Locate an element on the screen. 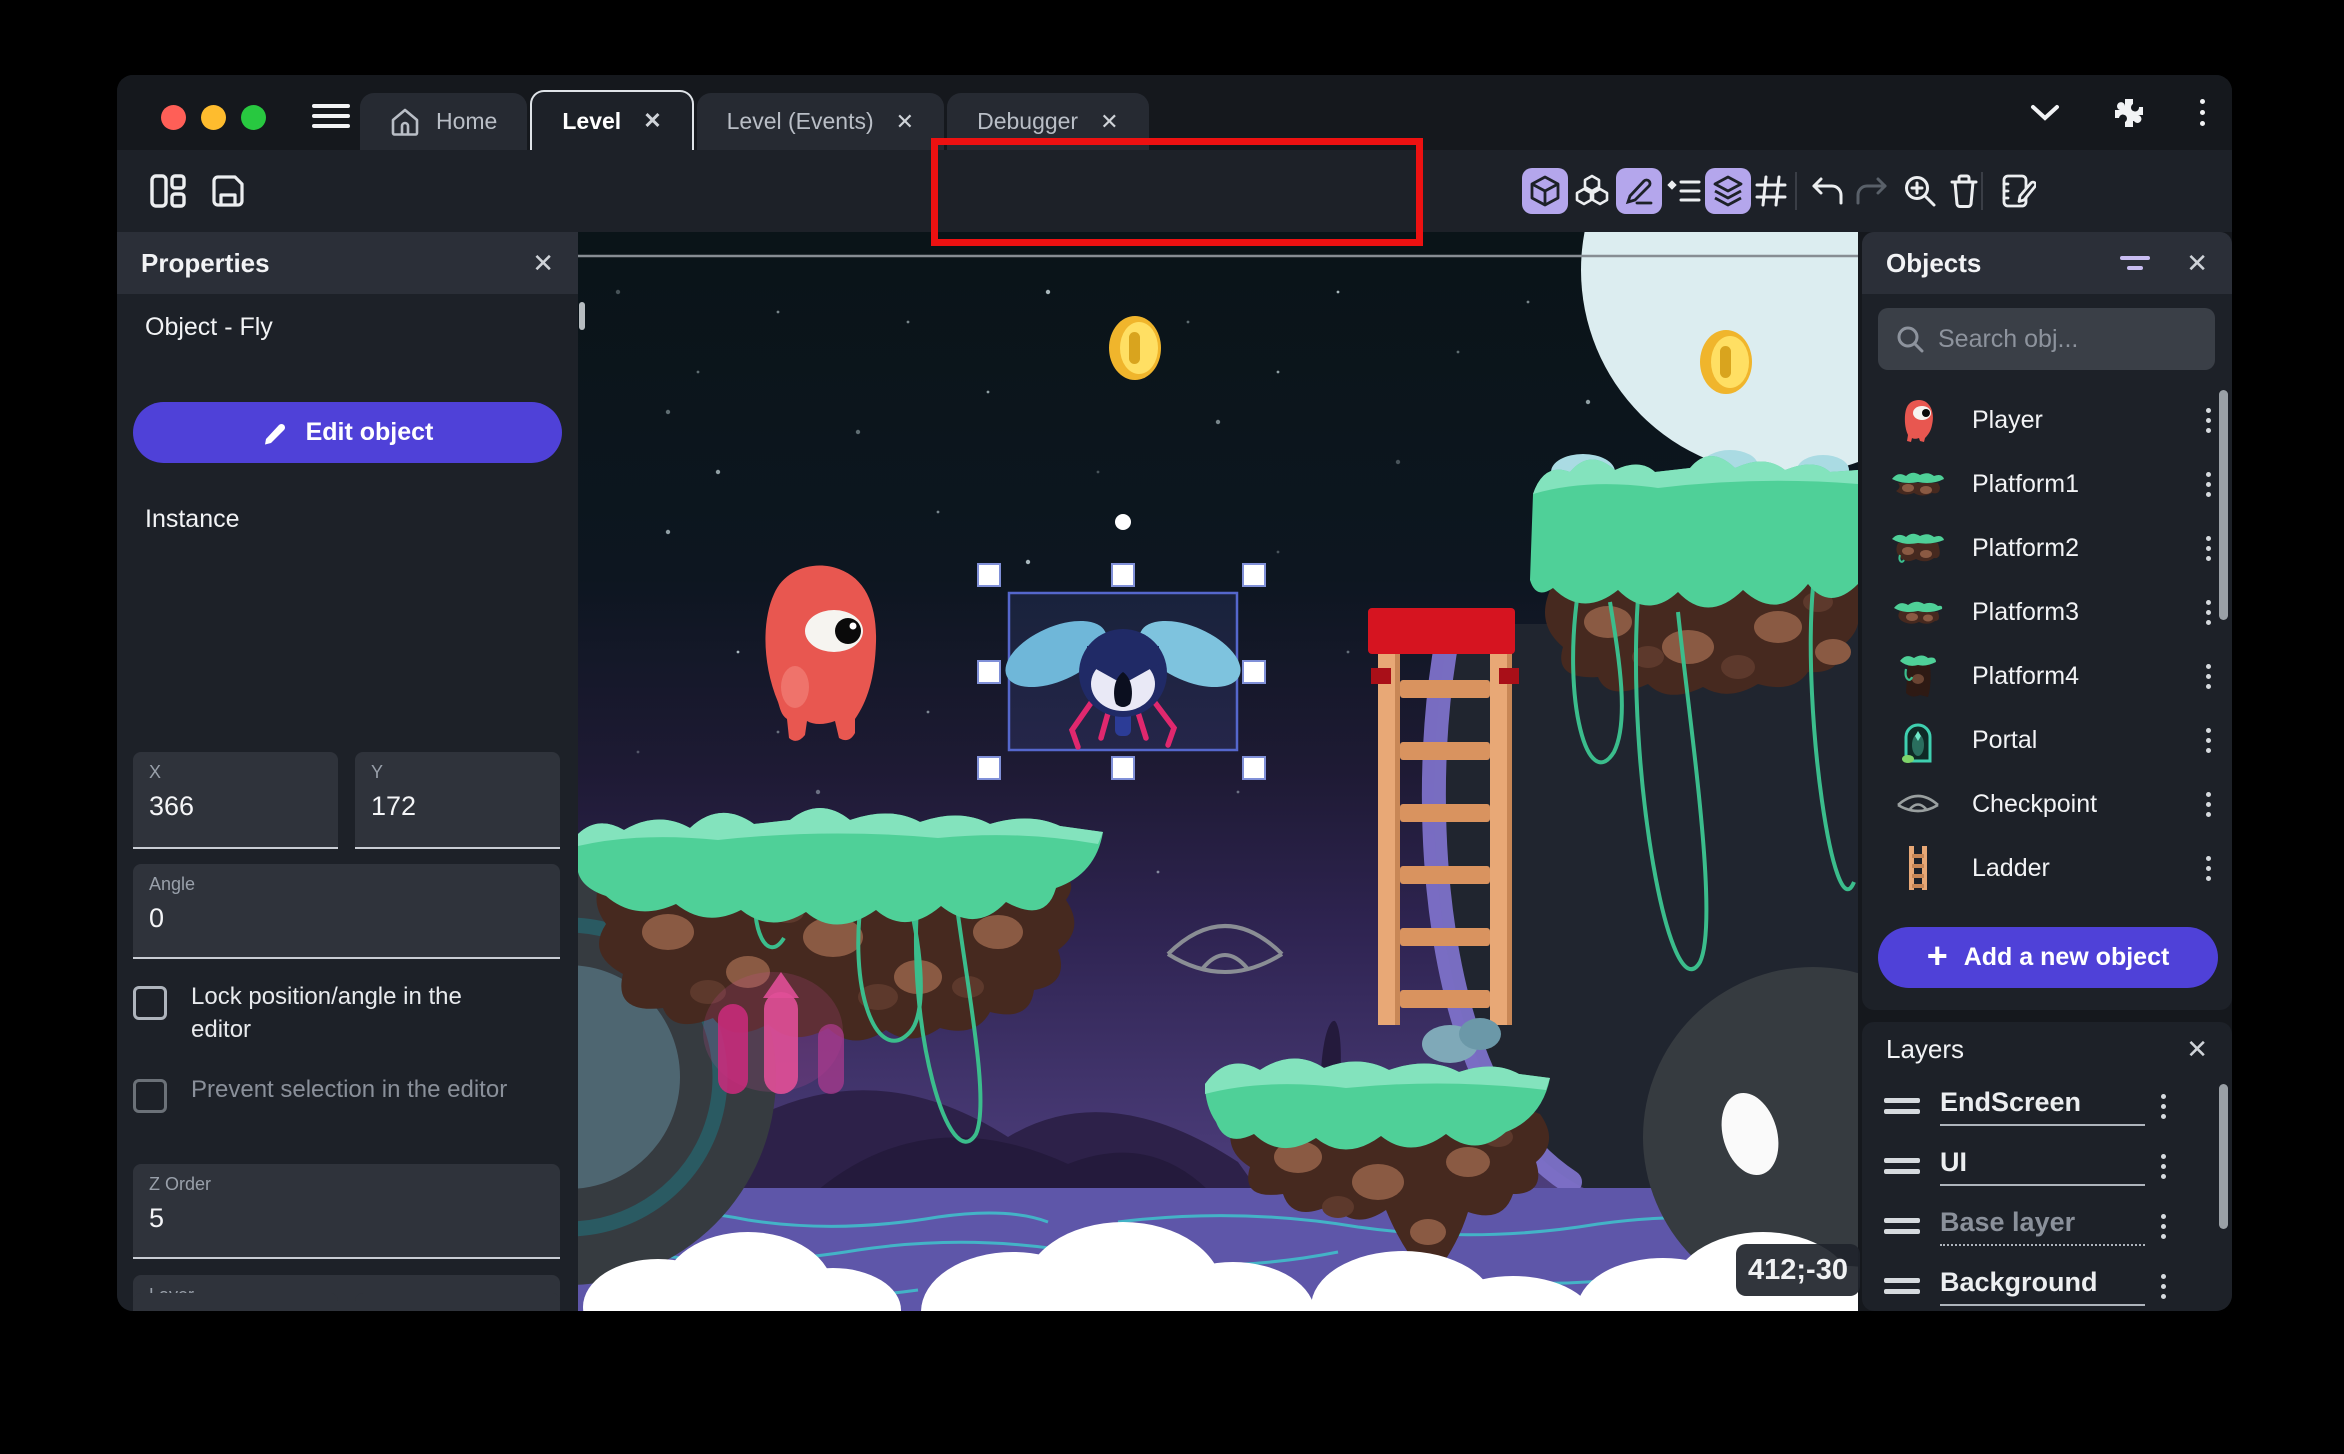 The height and width of the screenshot is (1454, 2344). grid-icon is located at coordinates (1771, 191).